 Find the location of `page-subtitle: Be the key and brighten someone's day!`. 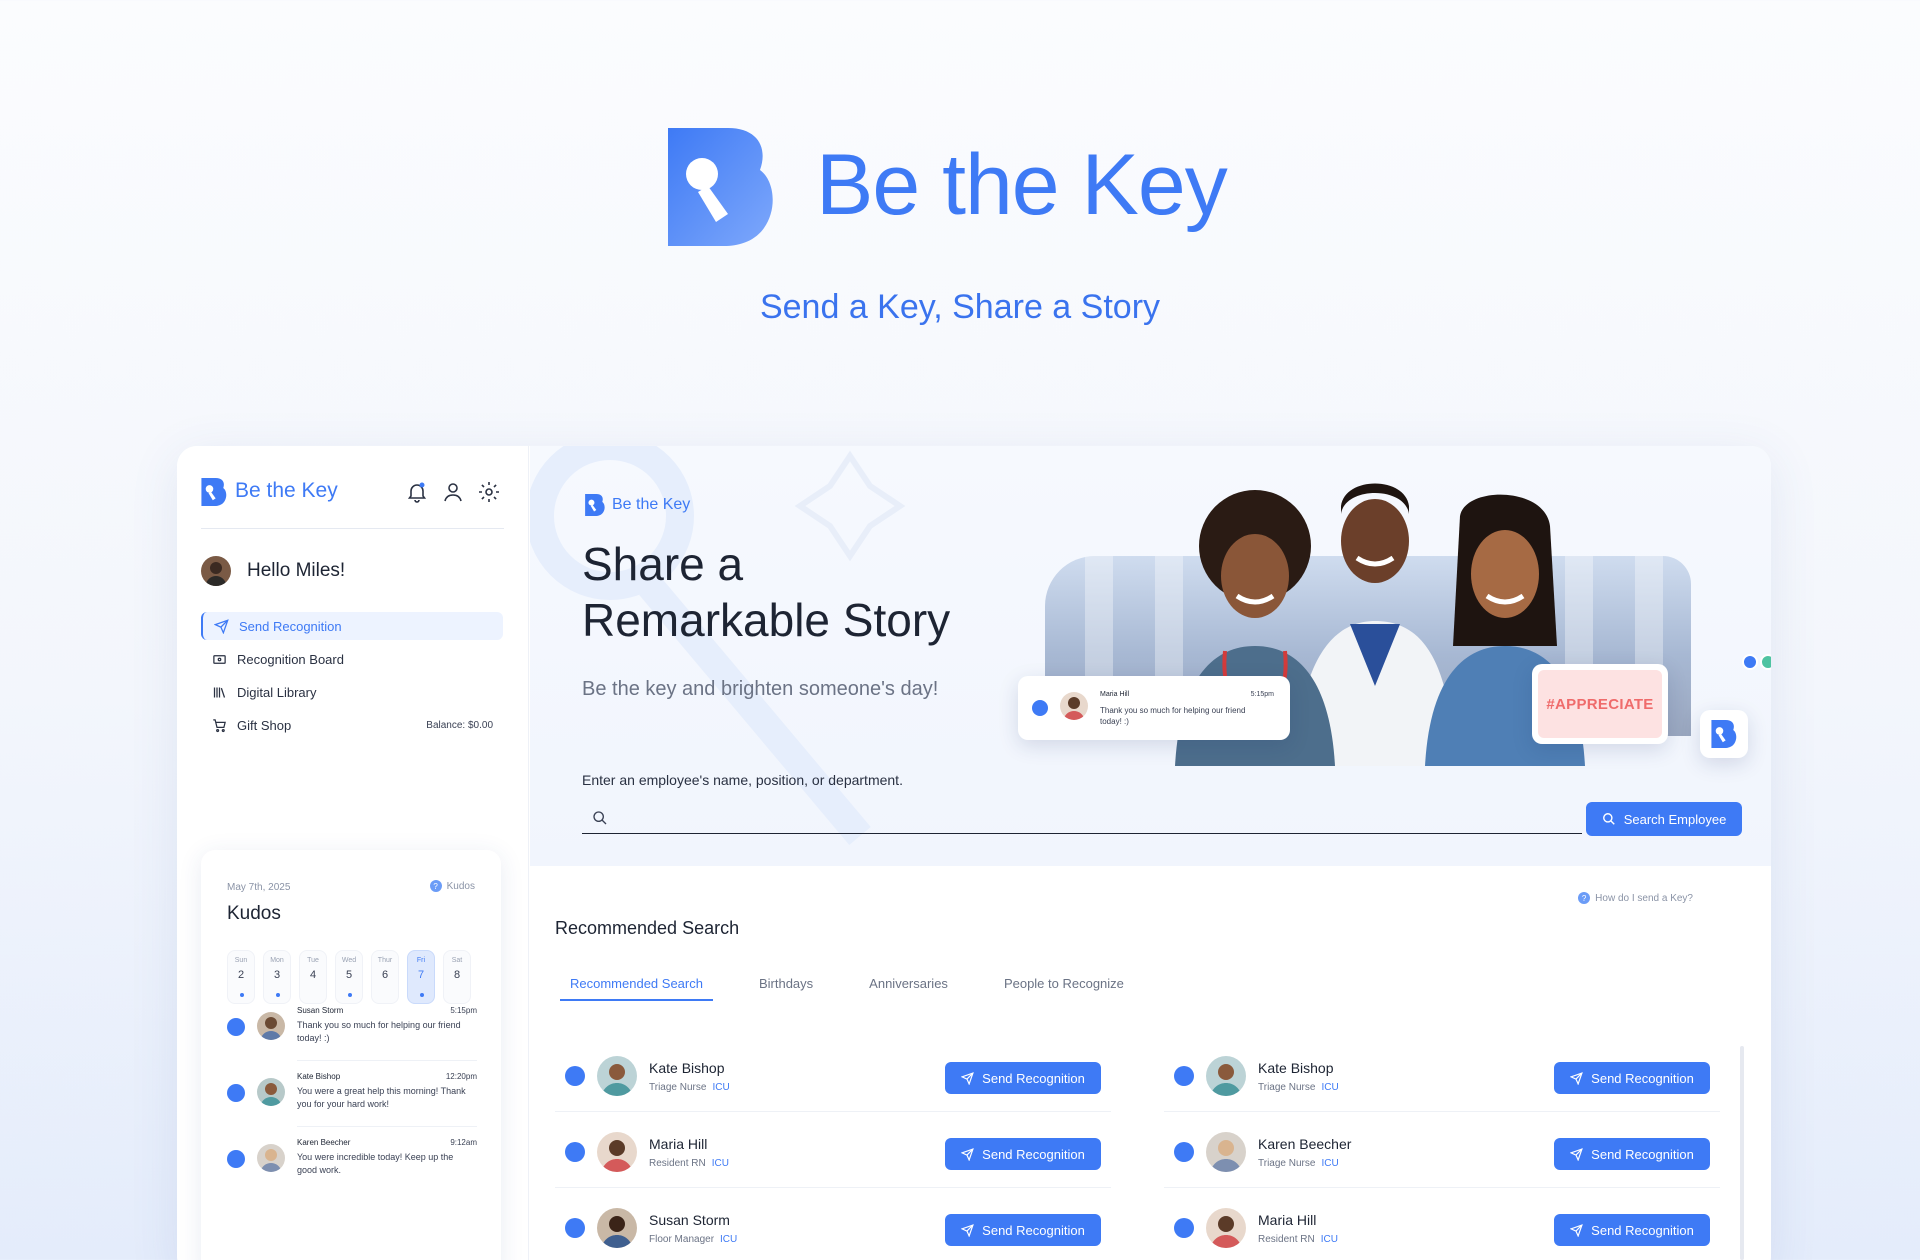

page-subtitle: Be the key and brighten someone's day! is located at coordinates (760, 689).